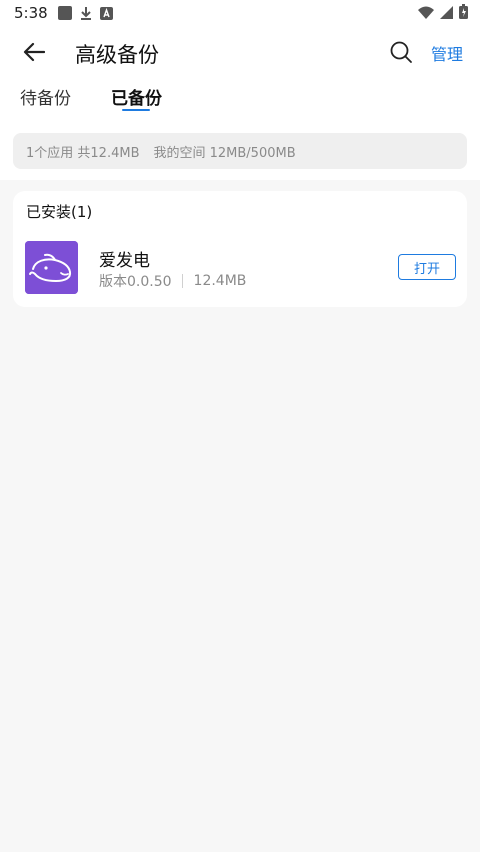  Describe the element at coordinates (240, 13) in the screenshot. I see `status-bar: 5:38` at that location.